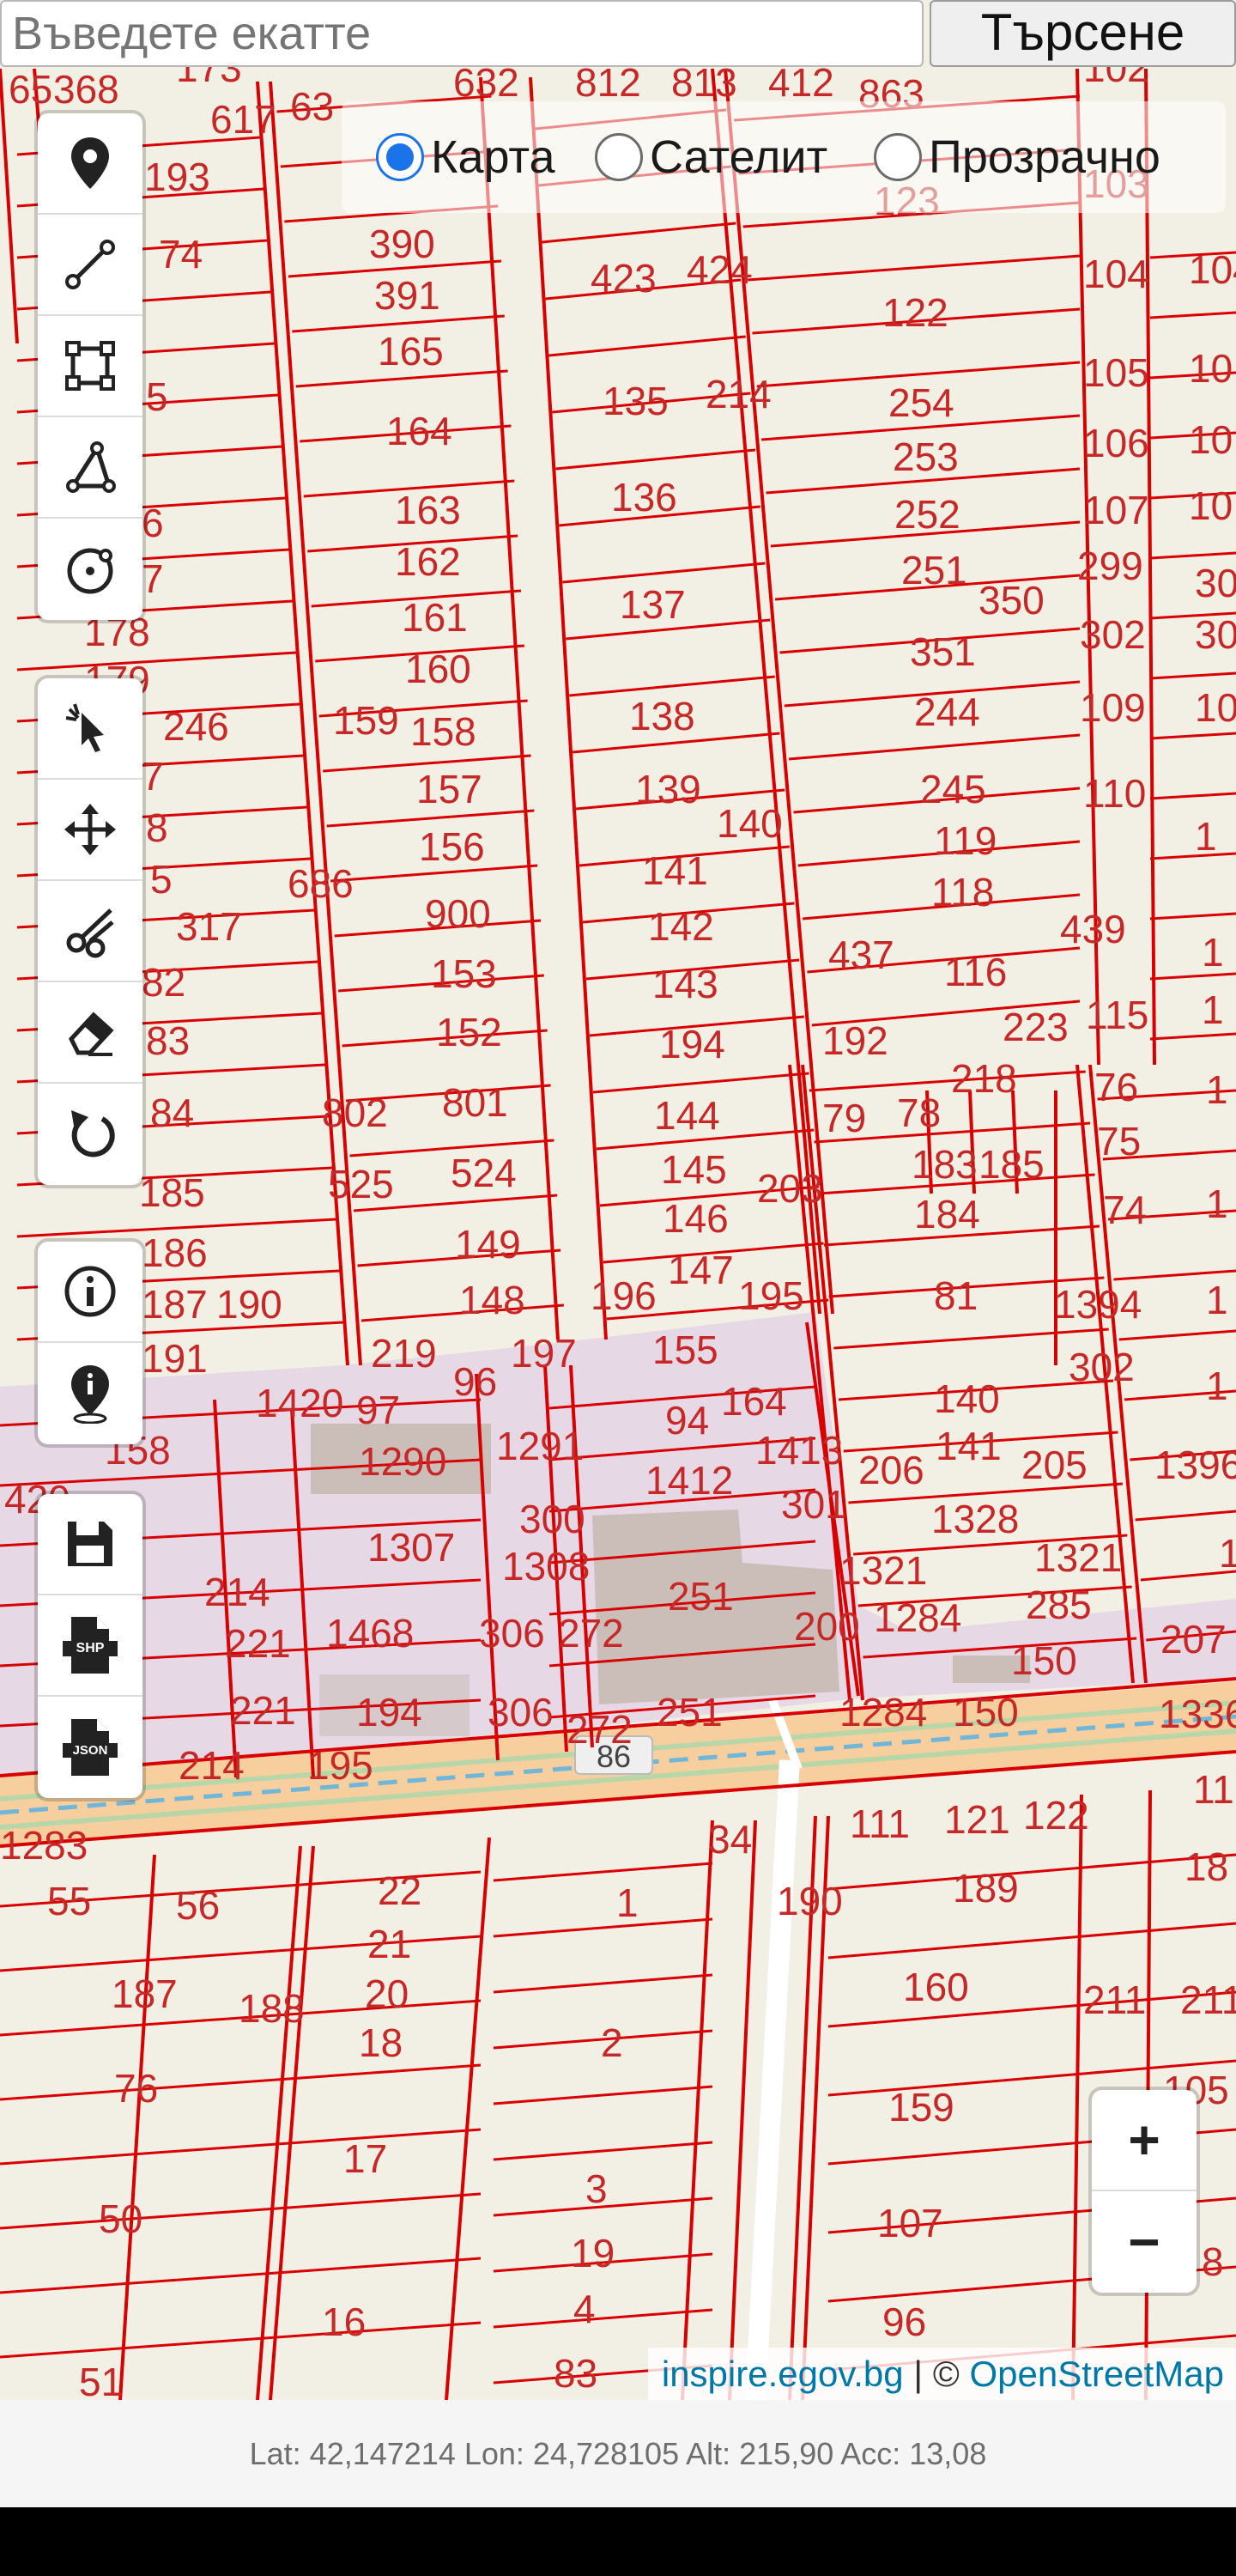  What do you see at coordinates (814, 1504) in the screenshot?
I see `parcel-number: 301` at bounding box center [814, 1504].